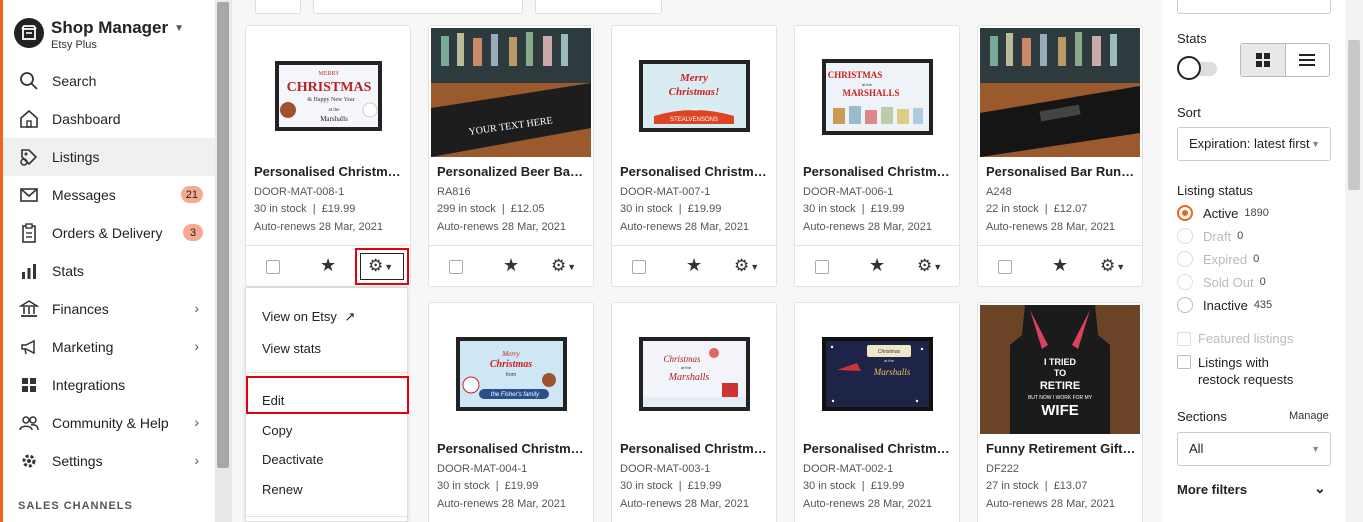 This screenshot has width=1363, height=522. What do you see at coordinates (109, 347) in the screenshot?
I see `sidebar-item-marketing: Marketing ›` at bounding box center [109, 347].